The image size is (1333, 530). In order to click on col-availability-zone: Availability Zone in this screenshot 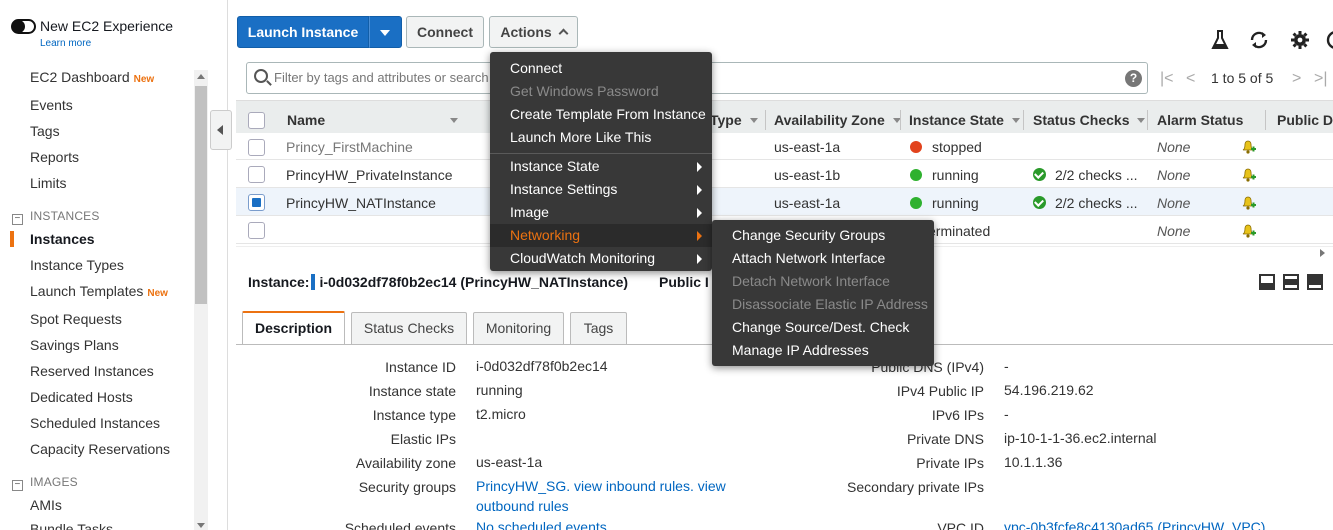, I will do `click(837, 120)`.